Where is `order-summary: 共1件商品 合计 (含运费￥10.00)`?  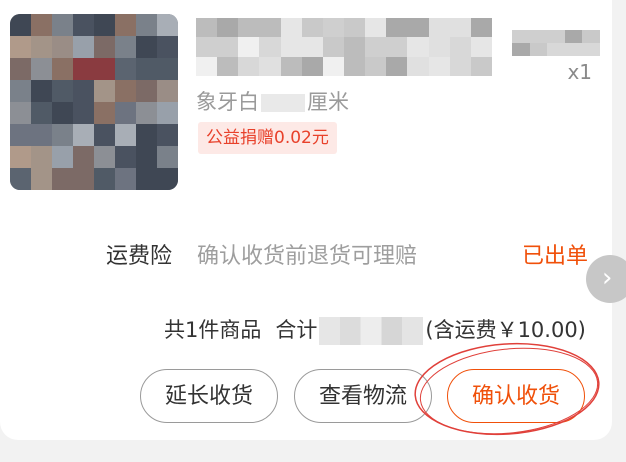
order-summary: 共1件商品 合计 (含运费￥10.00) is located at coordinates (375, 329).